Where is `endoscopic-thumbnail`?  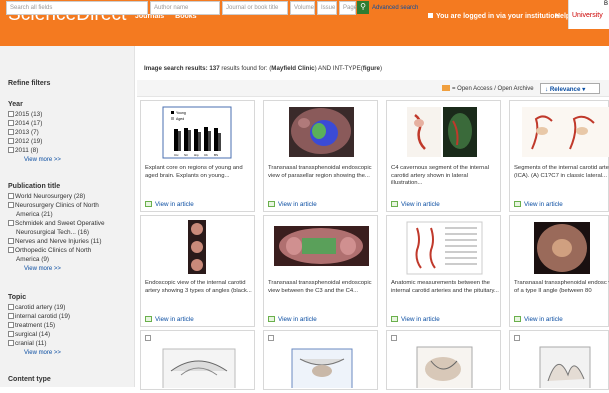 endoscopic-thumbnail is located at coordinates (321, 132).